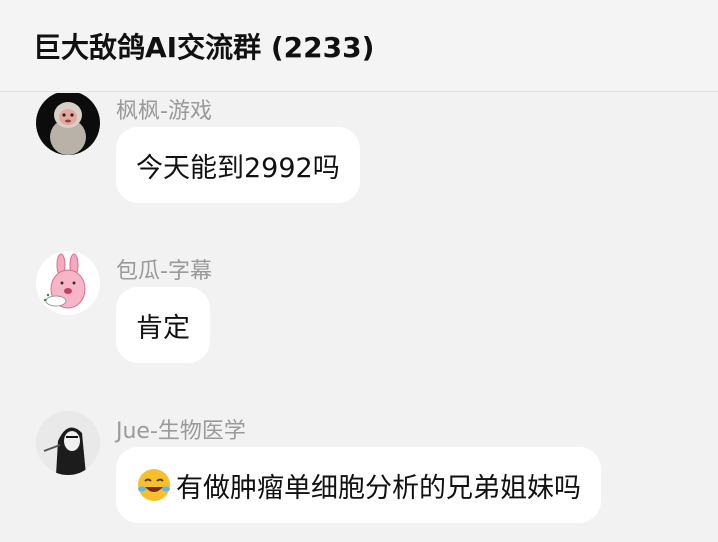 This screenshot has width=718, height=542. I want to click on message-text: 今天能到2992吗, so click(238, 168).